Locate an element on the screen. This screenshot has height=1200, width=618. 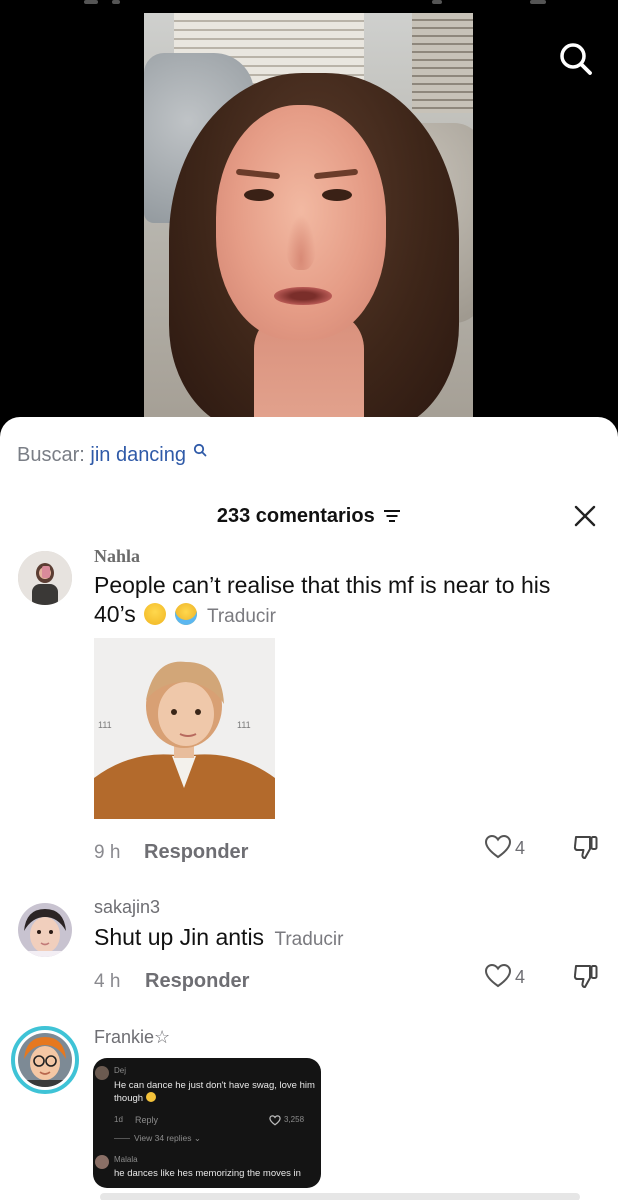
comment-image-attachment: 111 111 is located at coordinates (184, 728).